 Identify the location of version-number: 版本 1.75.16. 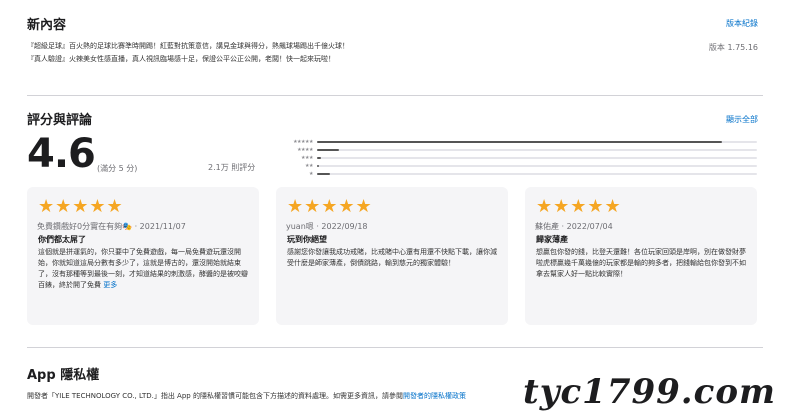
(733, 47).